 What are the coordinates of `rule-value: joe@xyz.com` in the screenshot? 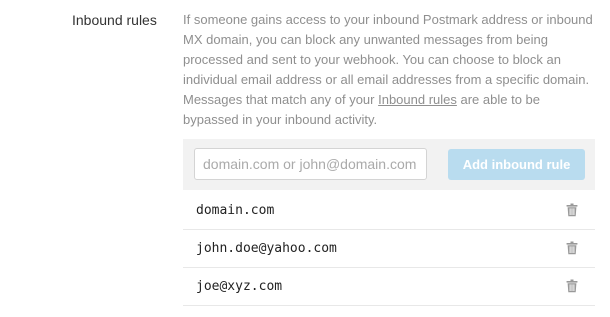 It's located at (239, 286).